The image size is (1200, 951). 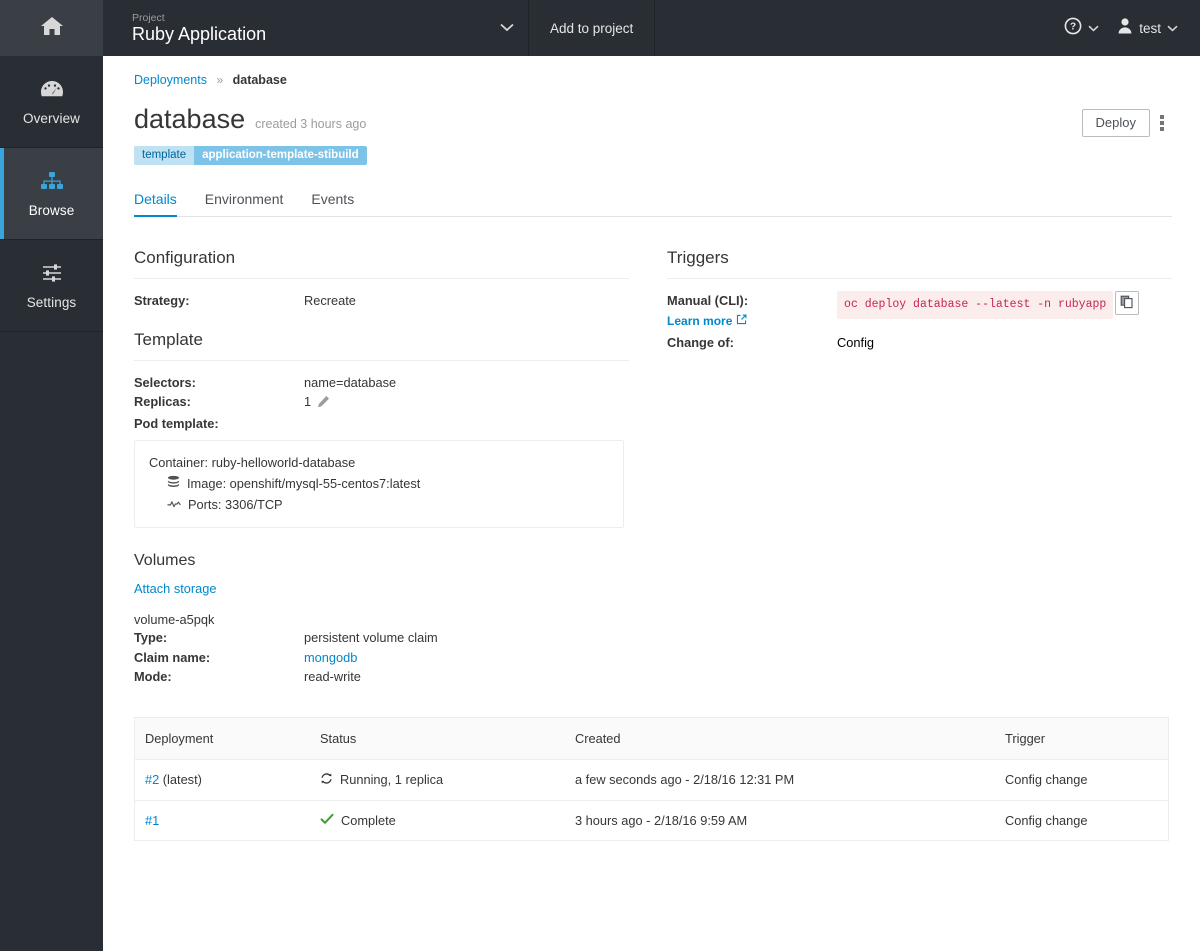 What do you see at coordinates (148, 17) in the screenshot?
I see `project-kicker: Project` at bounding box center [148, 17].